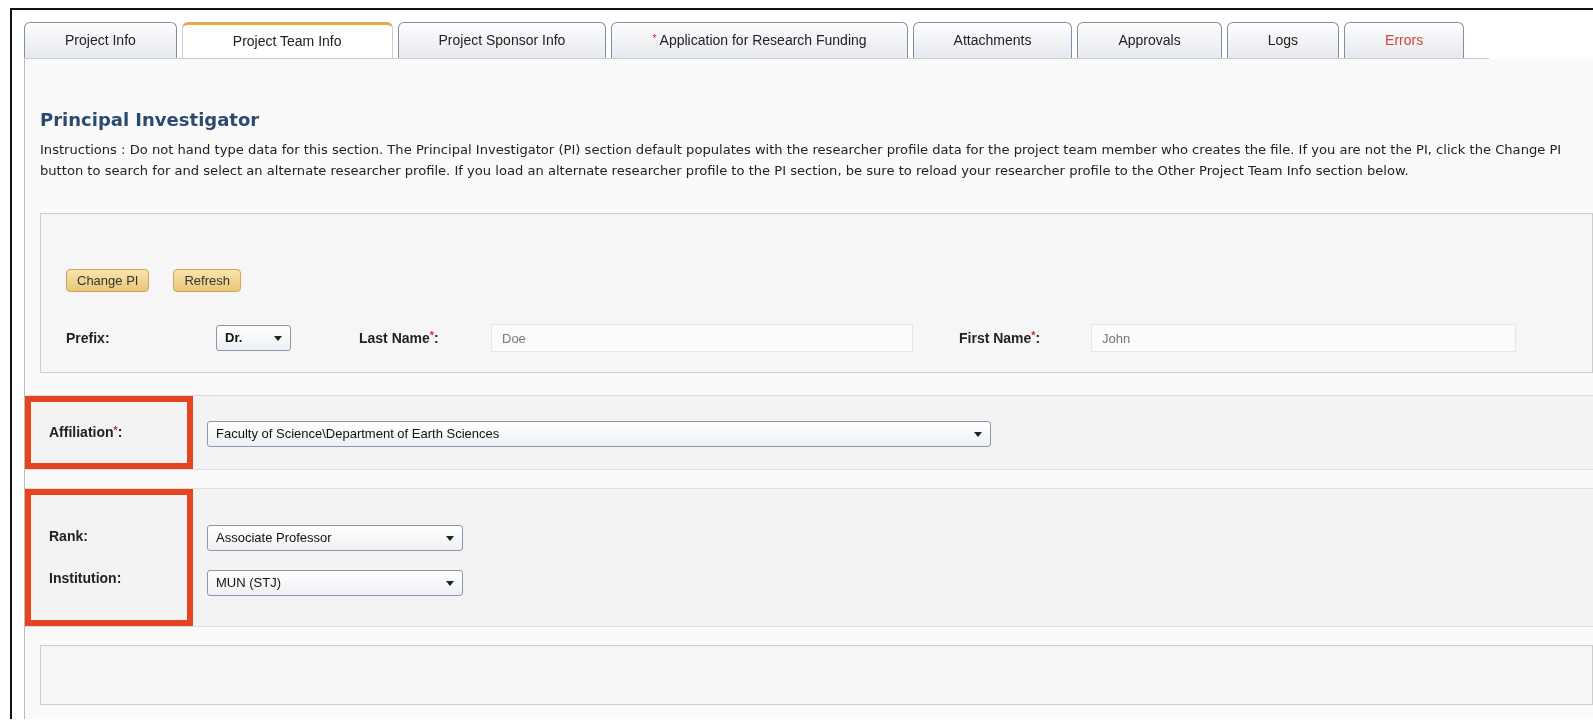  Describe the element at coordinates (502, 40) in the screenshot. I see `tab: Project Sponsor Info` at that location.